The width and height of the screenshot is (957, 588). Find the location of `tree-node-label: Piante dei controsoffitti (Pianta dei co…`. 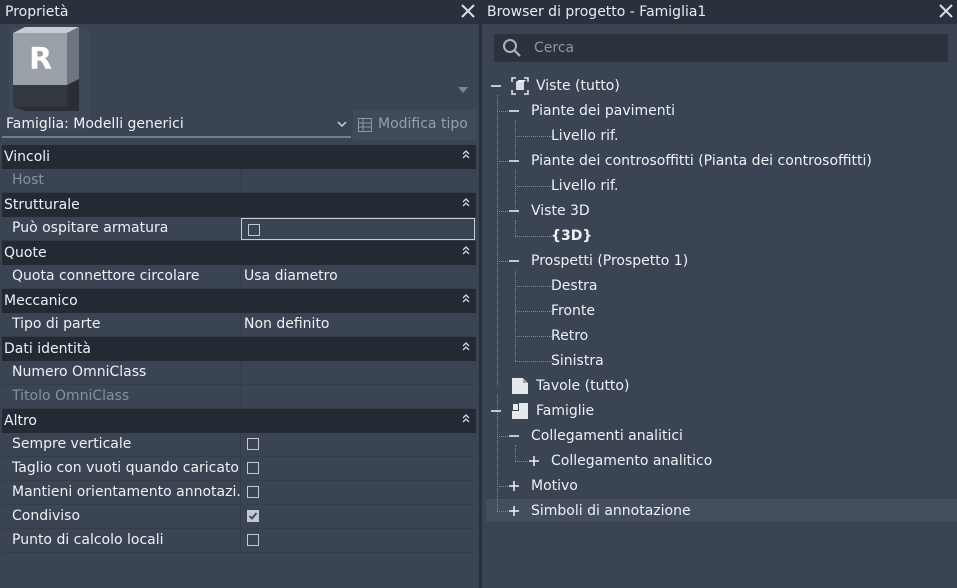

tree-node-label: Piante dei controsoffitti (Pianta dei co… is located at coordinates (701, 161).